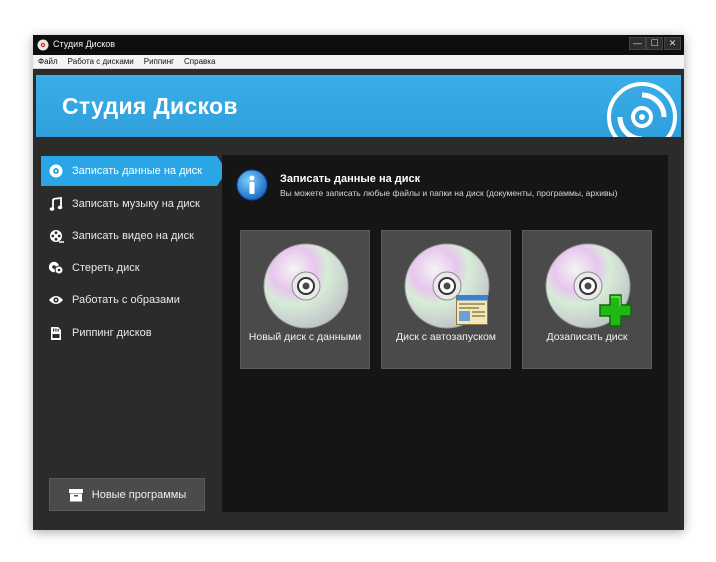  Describe the element at coordinates (101, 61) in the screenshot. I see `menu-disc-work: Работа с дисками` at that location.